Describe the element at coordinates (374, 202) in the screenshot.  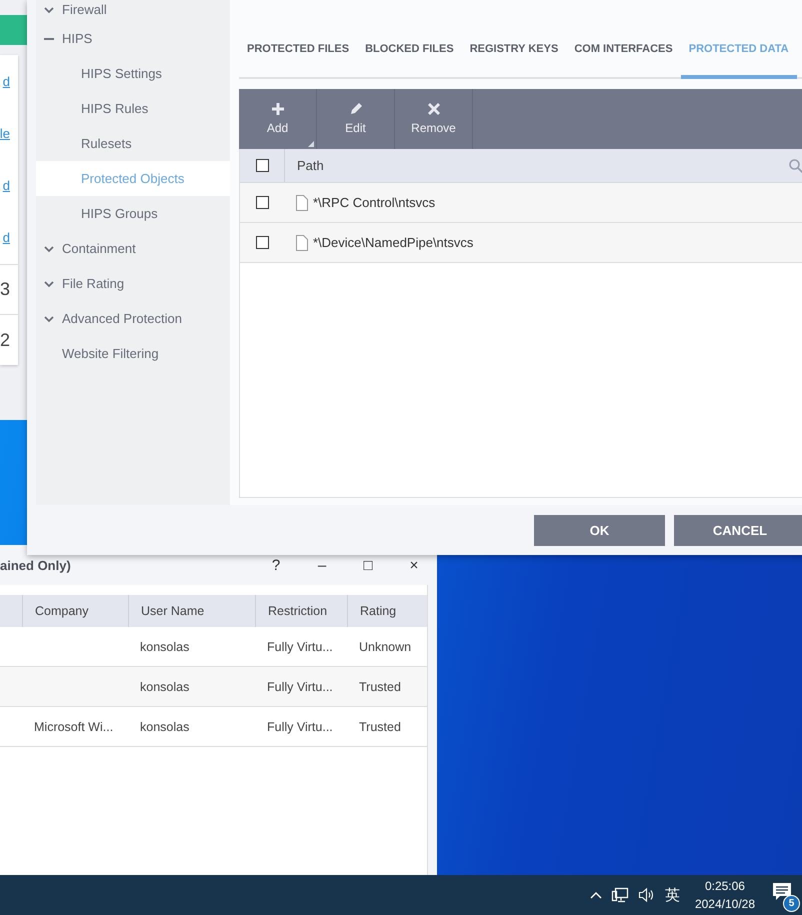
I see `table-cell: *\RPC Control\ntsvcs` at that location.